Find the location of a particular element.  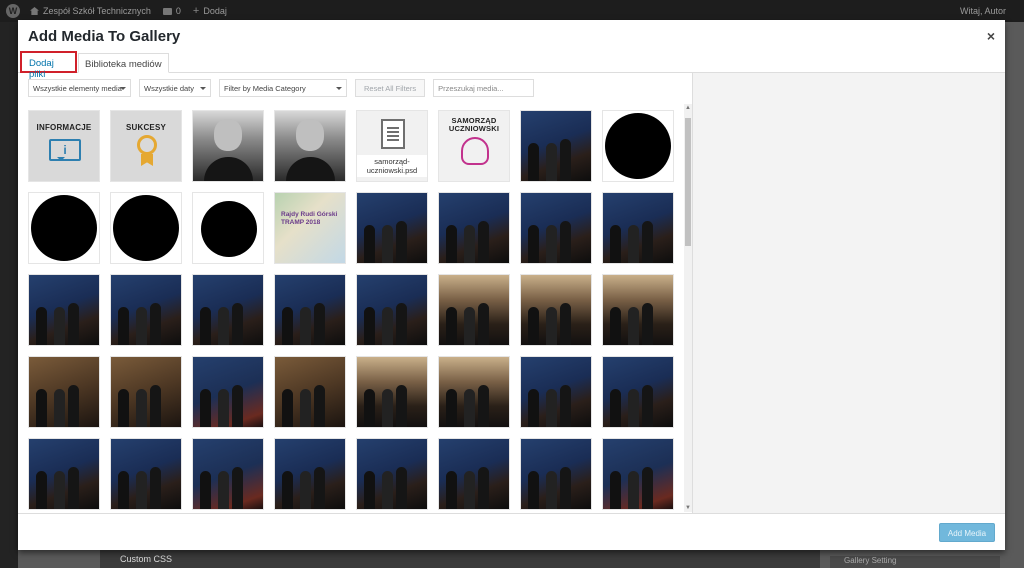

new-content-label: Dodaj is located at coordinates (215, 11).